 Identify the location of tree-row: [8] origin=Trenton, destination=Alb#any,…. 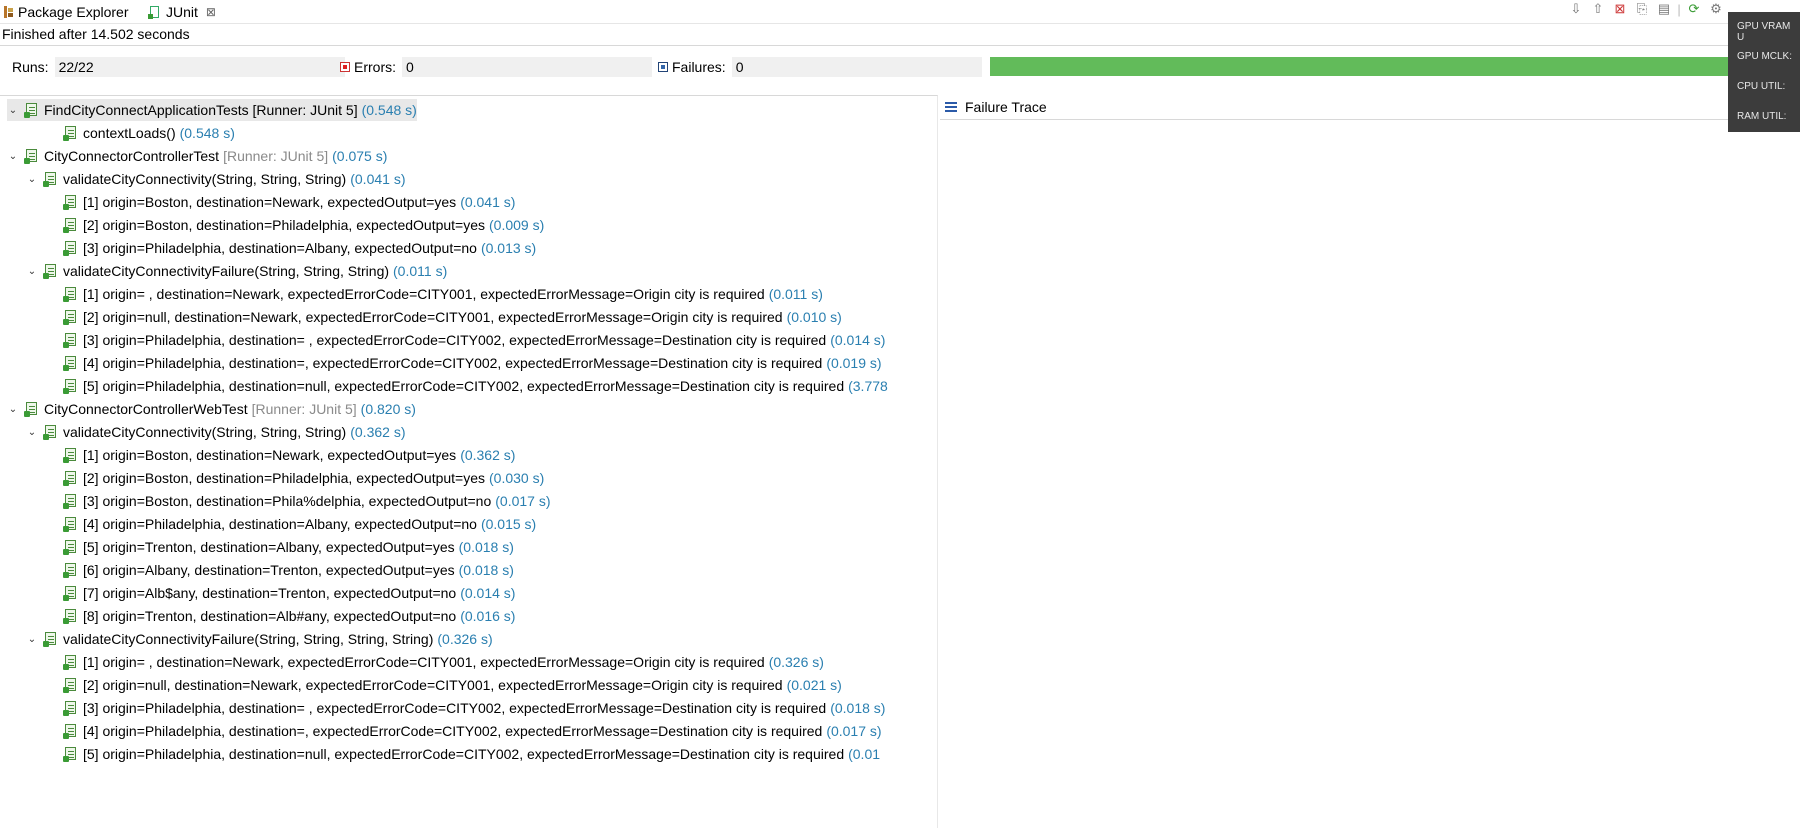
(280, 616).